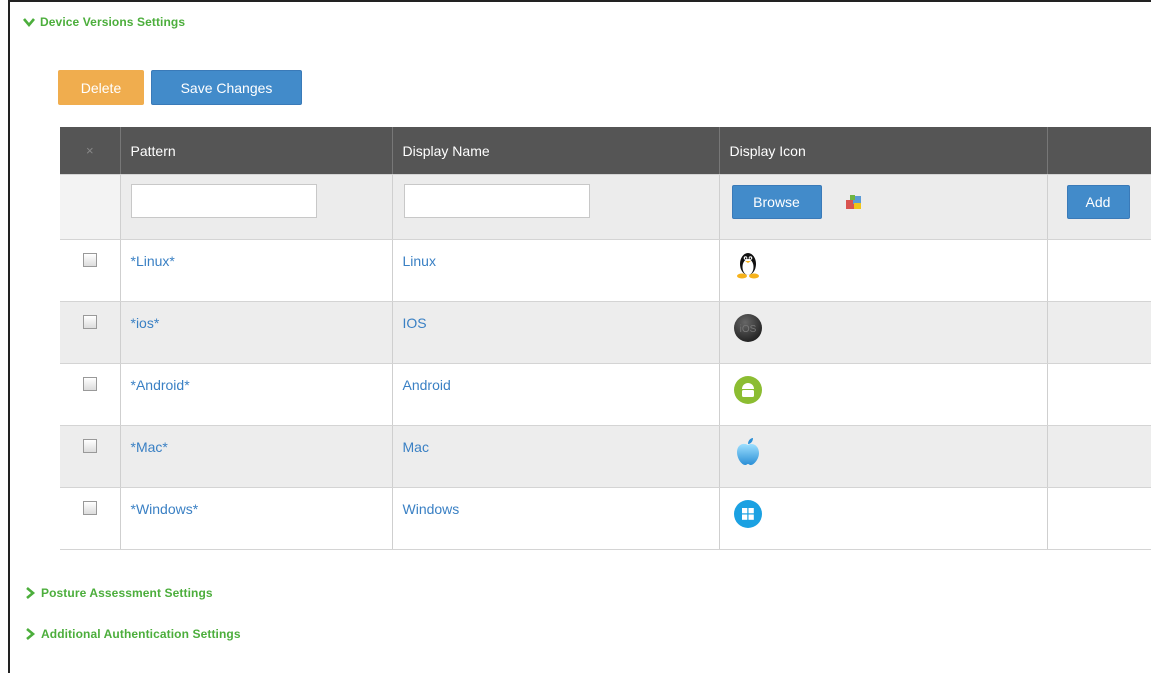 Image resolution: width=1151 pixels, height=673 pixels. I want to click on section-title: Additional Authentication Settings, so click(141, 634).